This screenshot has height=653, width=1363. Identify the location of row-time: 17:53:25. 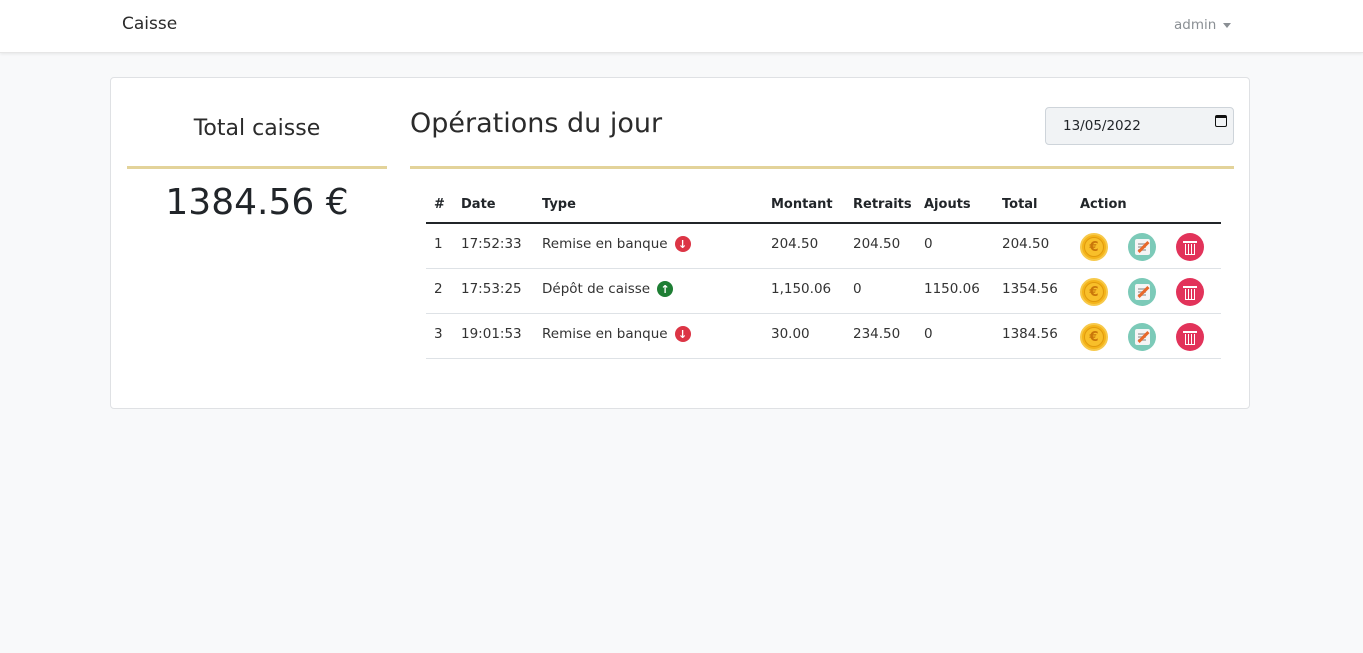
(491, 289).